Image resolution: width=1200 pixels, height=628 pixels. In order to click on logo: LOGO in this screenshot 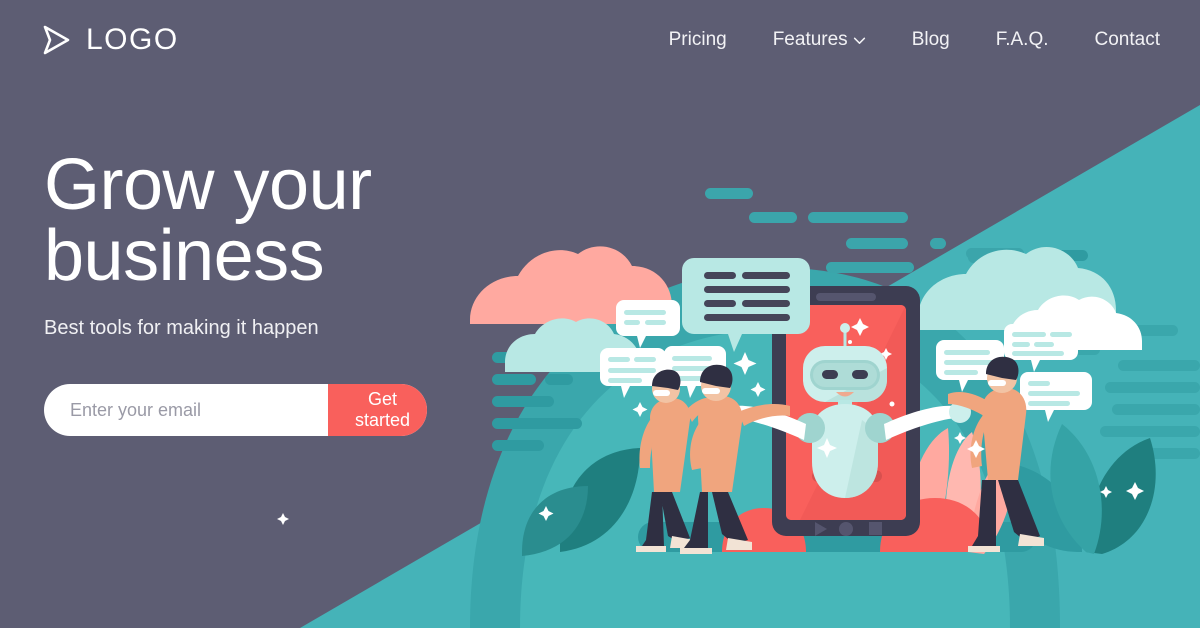, I will do `click(109, 40)`.